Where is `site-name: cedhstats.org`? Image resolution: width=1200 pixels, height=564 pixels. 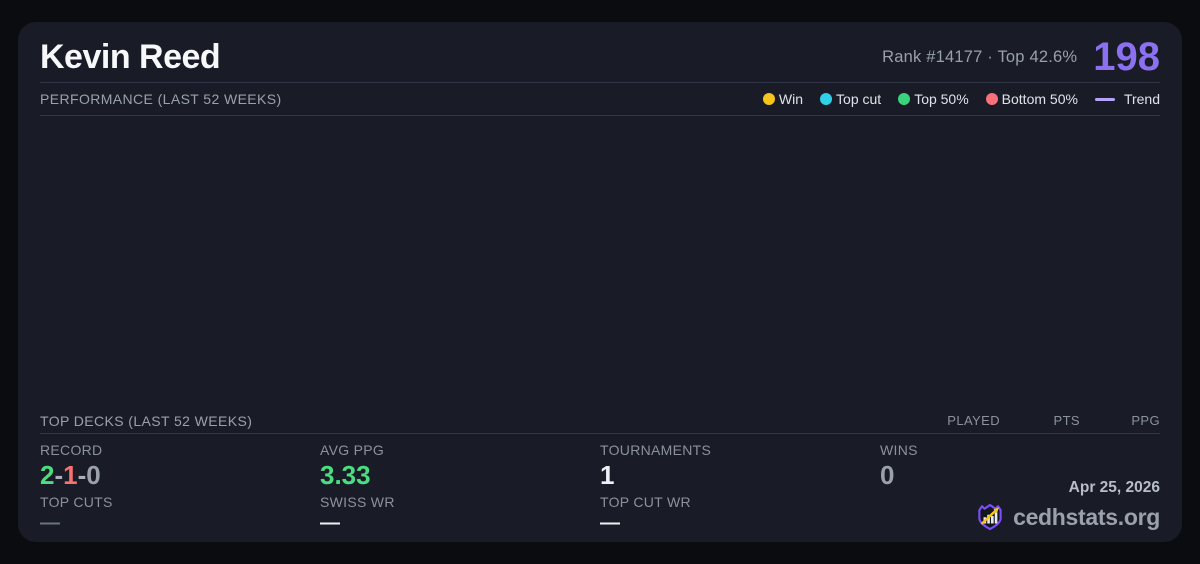 site-name: cedhstats.org is located at coordinates (1086, 516).